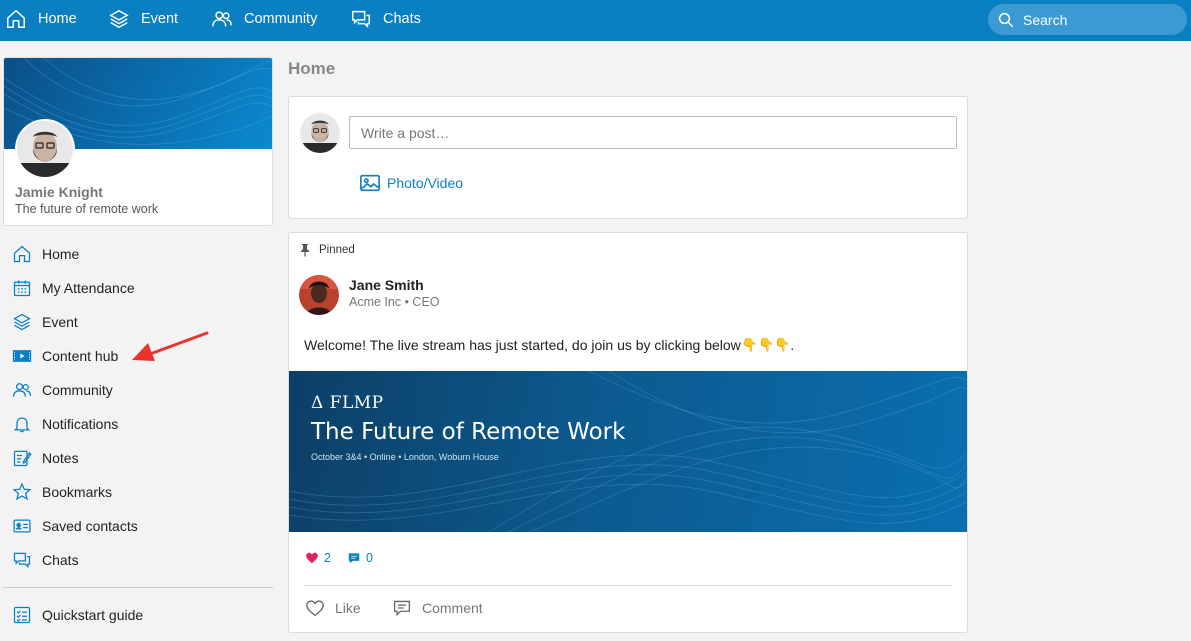 This screenshot has height=641, width=1191. I want to click on nav-home-label: Home, so click(57, 19).